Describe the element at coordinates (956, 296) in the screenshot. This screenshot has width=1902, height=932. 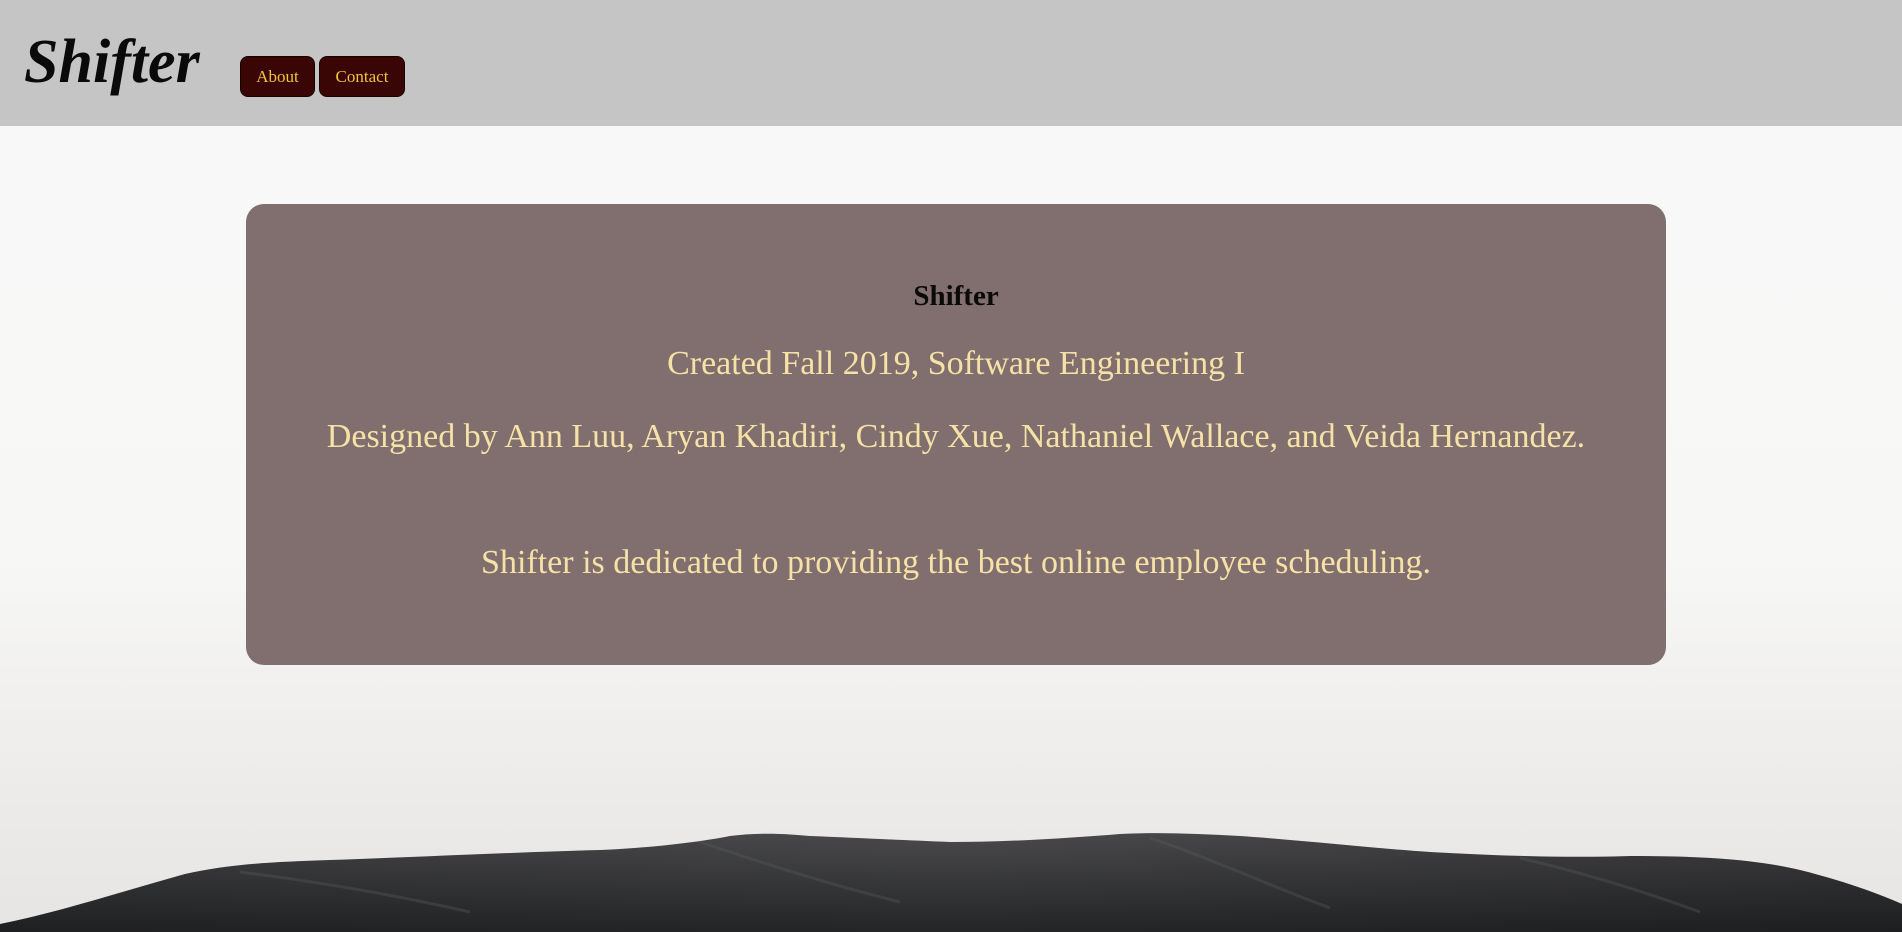
I see `card-title: Shifter` at that location.